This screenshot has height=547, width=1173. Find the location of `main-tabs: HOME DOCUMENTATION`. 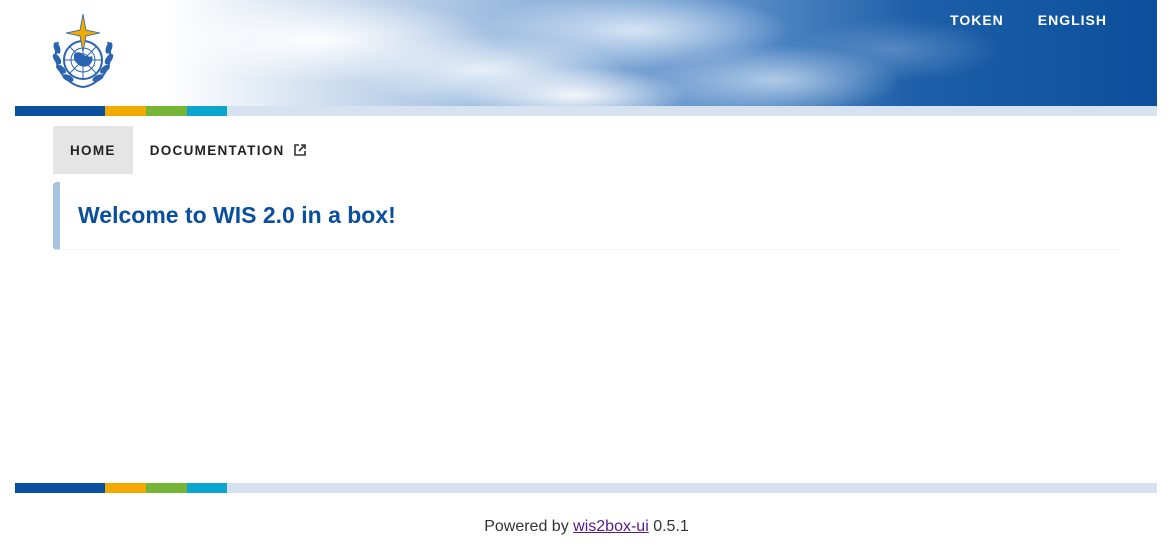

main-tabs: HOME DOCUMENTATION is located at coordinates (188, 150).